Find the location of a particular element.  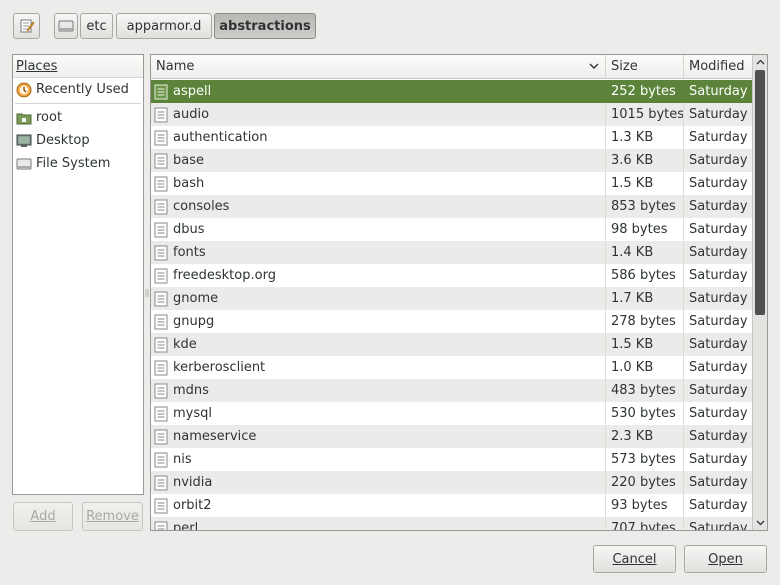

file-size-cell: 2.3 KB is located at coordinates (645, 436).